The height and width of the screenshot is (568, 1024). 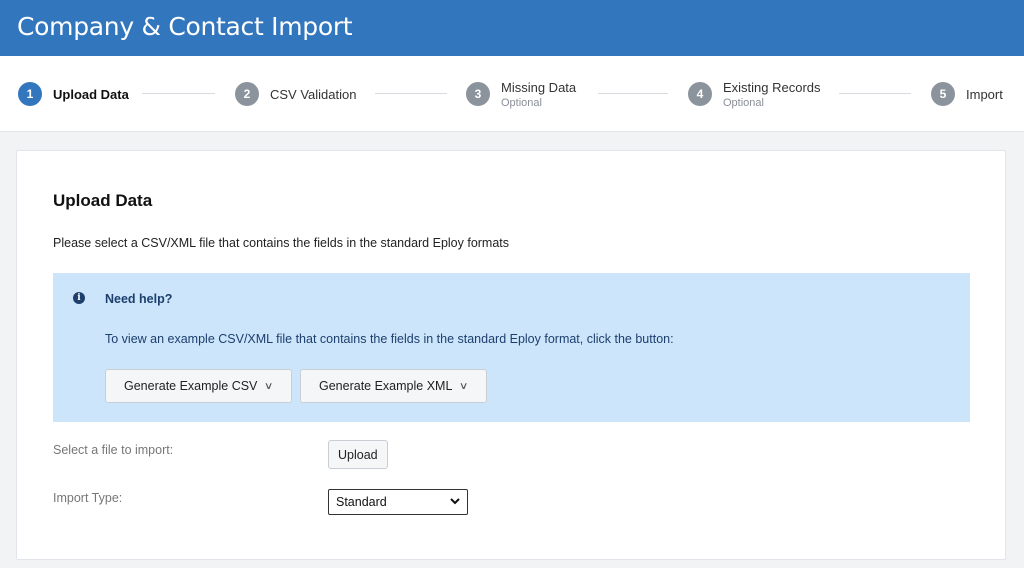 I want to click on step-missing-data: 3 Missing Data Optional, so click(x=521, y=94).